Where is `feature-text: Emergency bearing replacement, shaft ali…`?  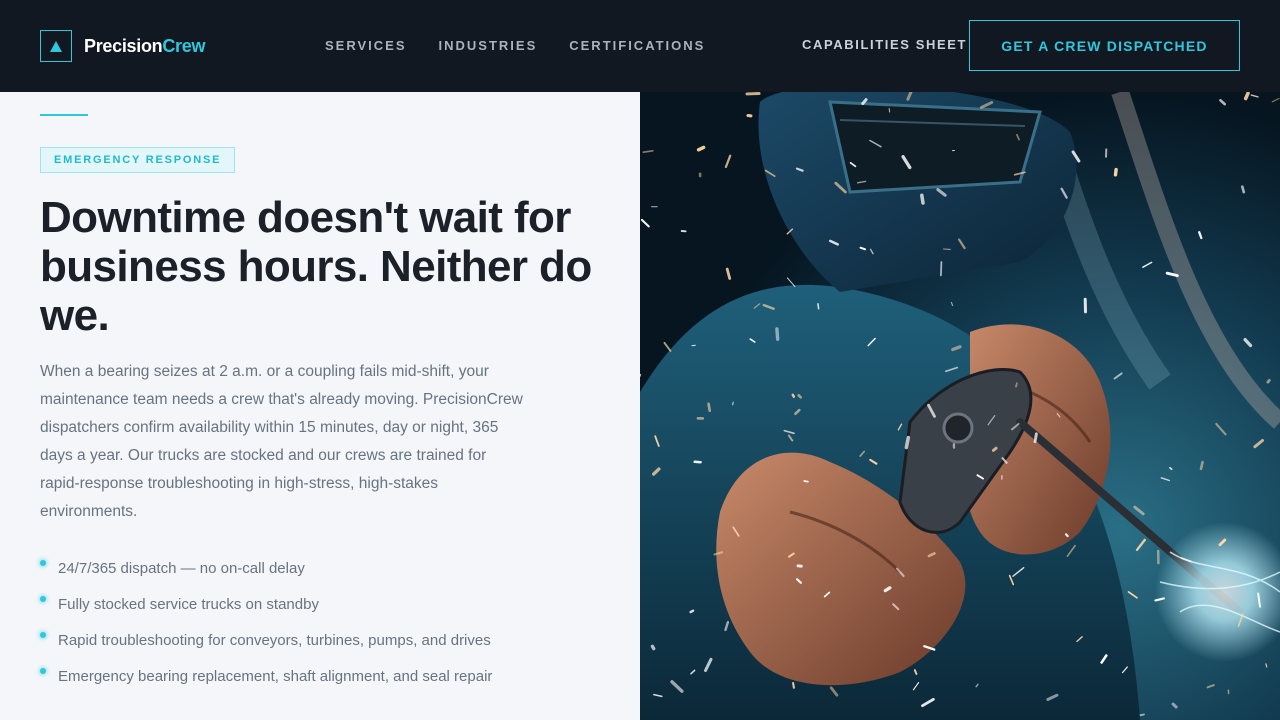
feature-text: Emergency bearing replacement, shaft ali… is located at coordinates (275, 676).